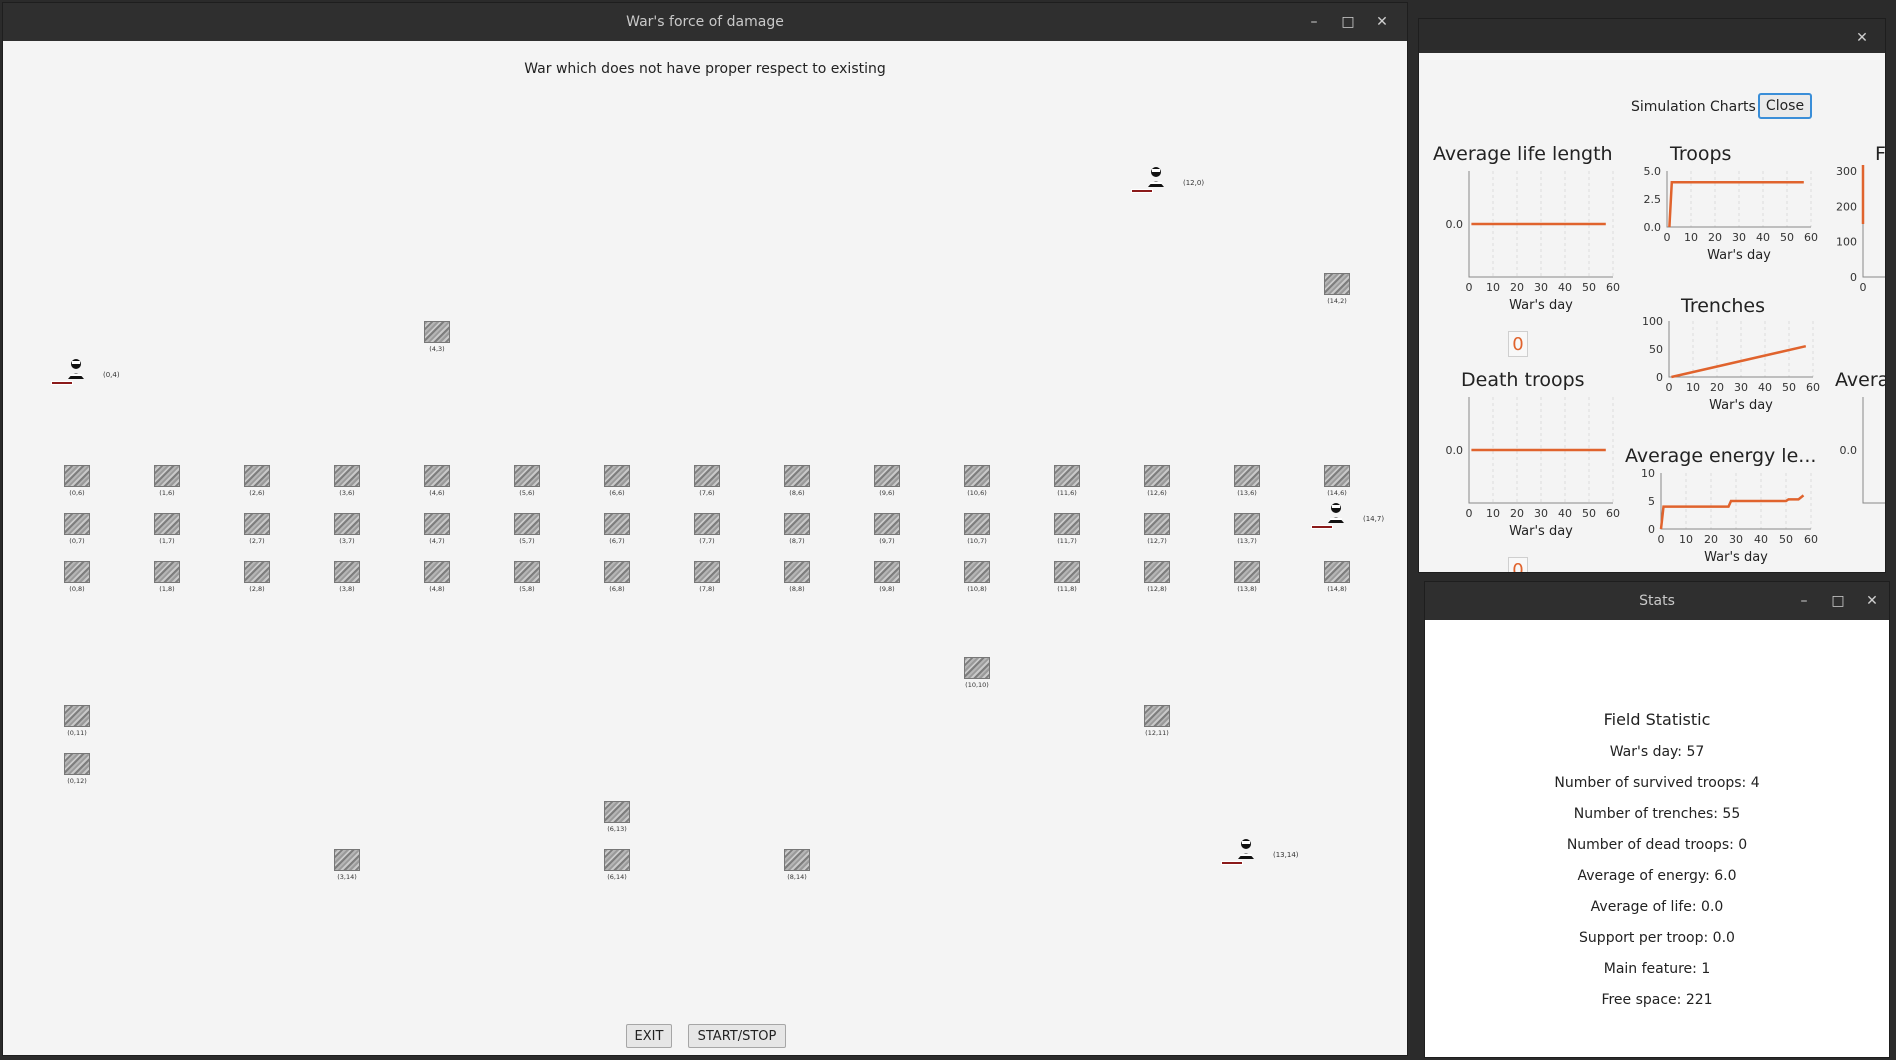  Describe the element at coordinates (617, 817) in the screenshot. I see `trench-cell: (6,13)` at that location.